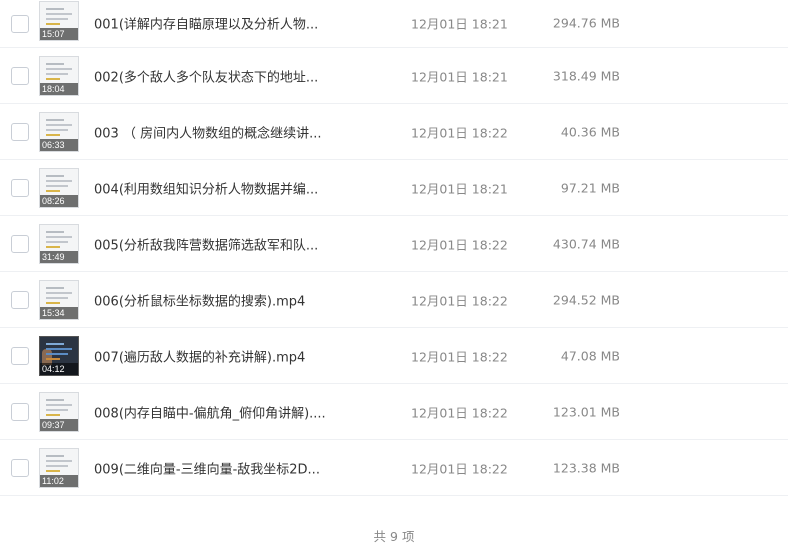 This screenshot has width=788, height=545. What do you see at coordinates (59, 88) in the screenshot?
I see `video-duration: 18:04` at bounding box center [59, 88].